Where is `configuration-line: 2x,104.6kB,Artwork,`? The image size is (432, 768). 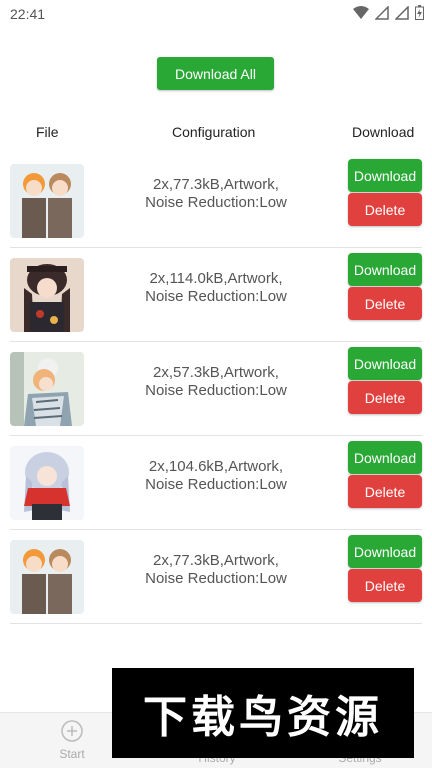 configuration-line: 2x,104.6kB,Artwork, is located at coordinates (216, 466).